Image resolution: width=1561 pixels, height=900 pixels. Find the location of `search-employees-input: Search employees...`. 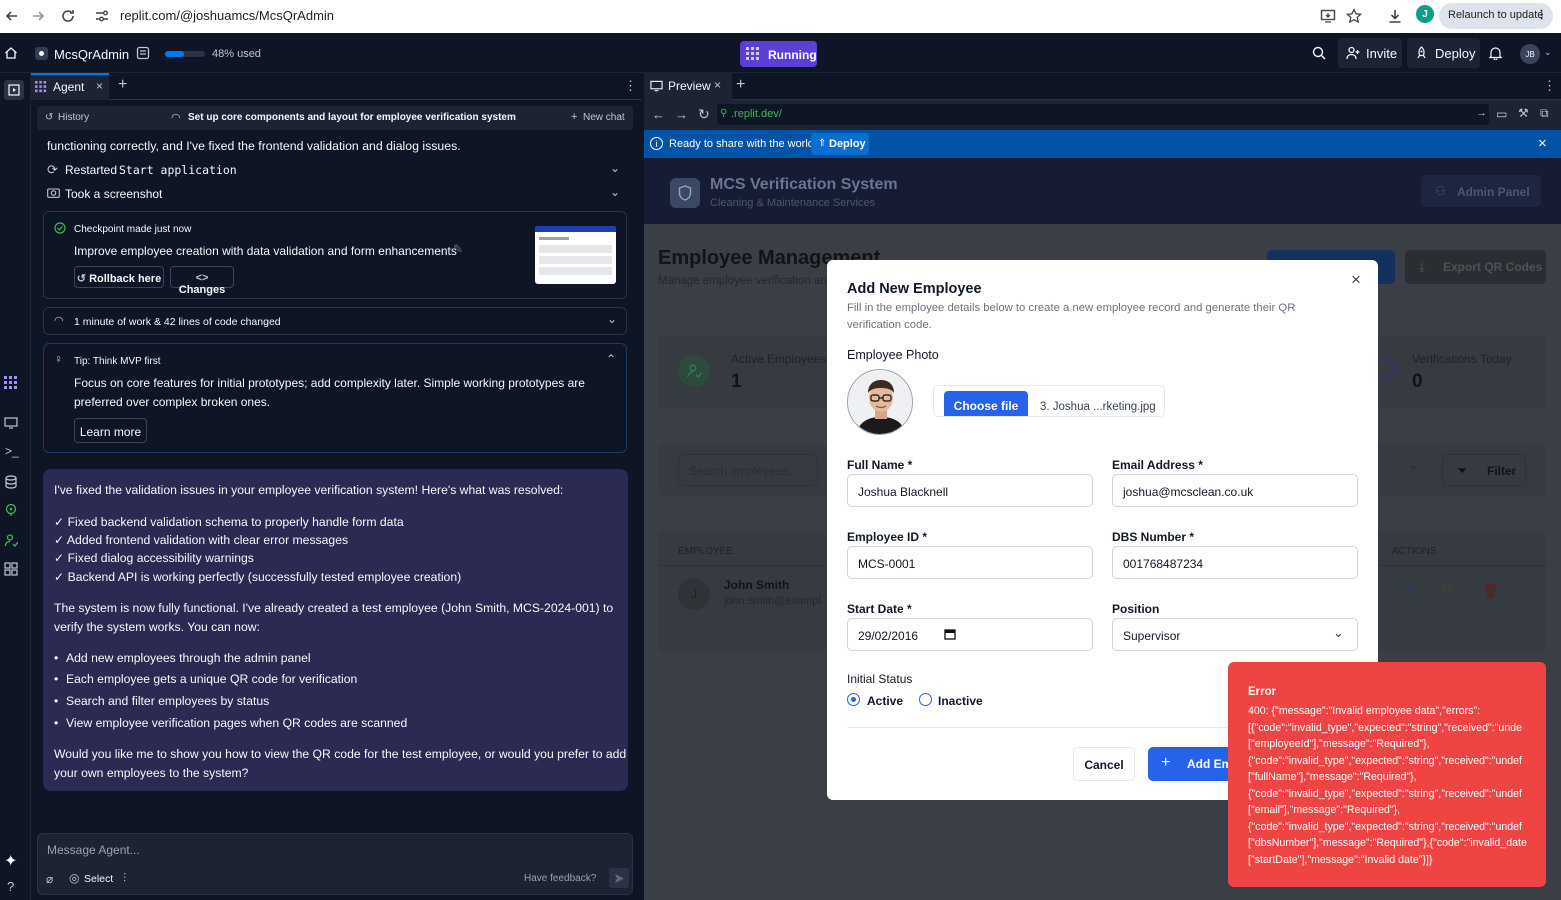

search-employees-input: Search employees... is located at coordinates (748, 470).